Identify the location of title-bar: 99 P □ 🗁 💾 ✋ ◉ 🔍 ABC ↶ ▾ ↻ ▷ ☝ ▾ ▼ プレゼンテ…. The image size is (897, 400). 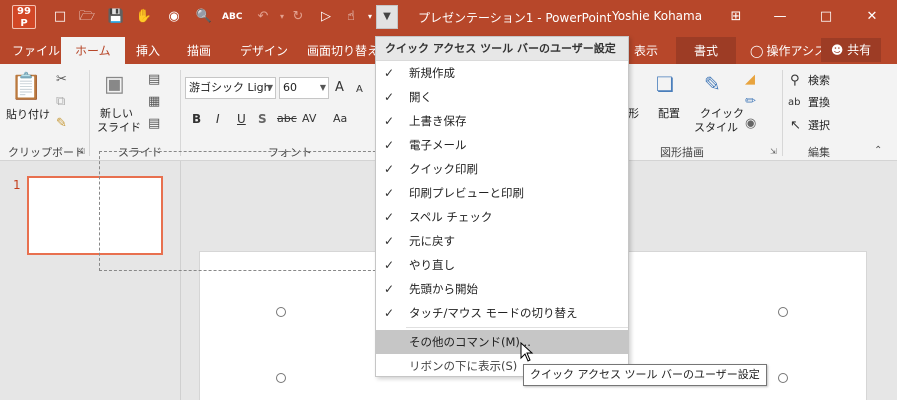
(448, 17).